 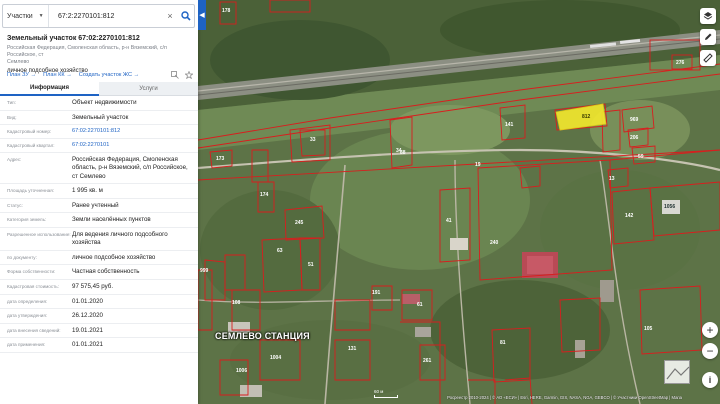 What do you see at coordinates (21, 75) in the screenshot?
I see `plan-zu-link: План ЗУ →` at bounding box center [21, 75].